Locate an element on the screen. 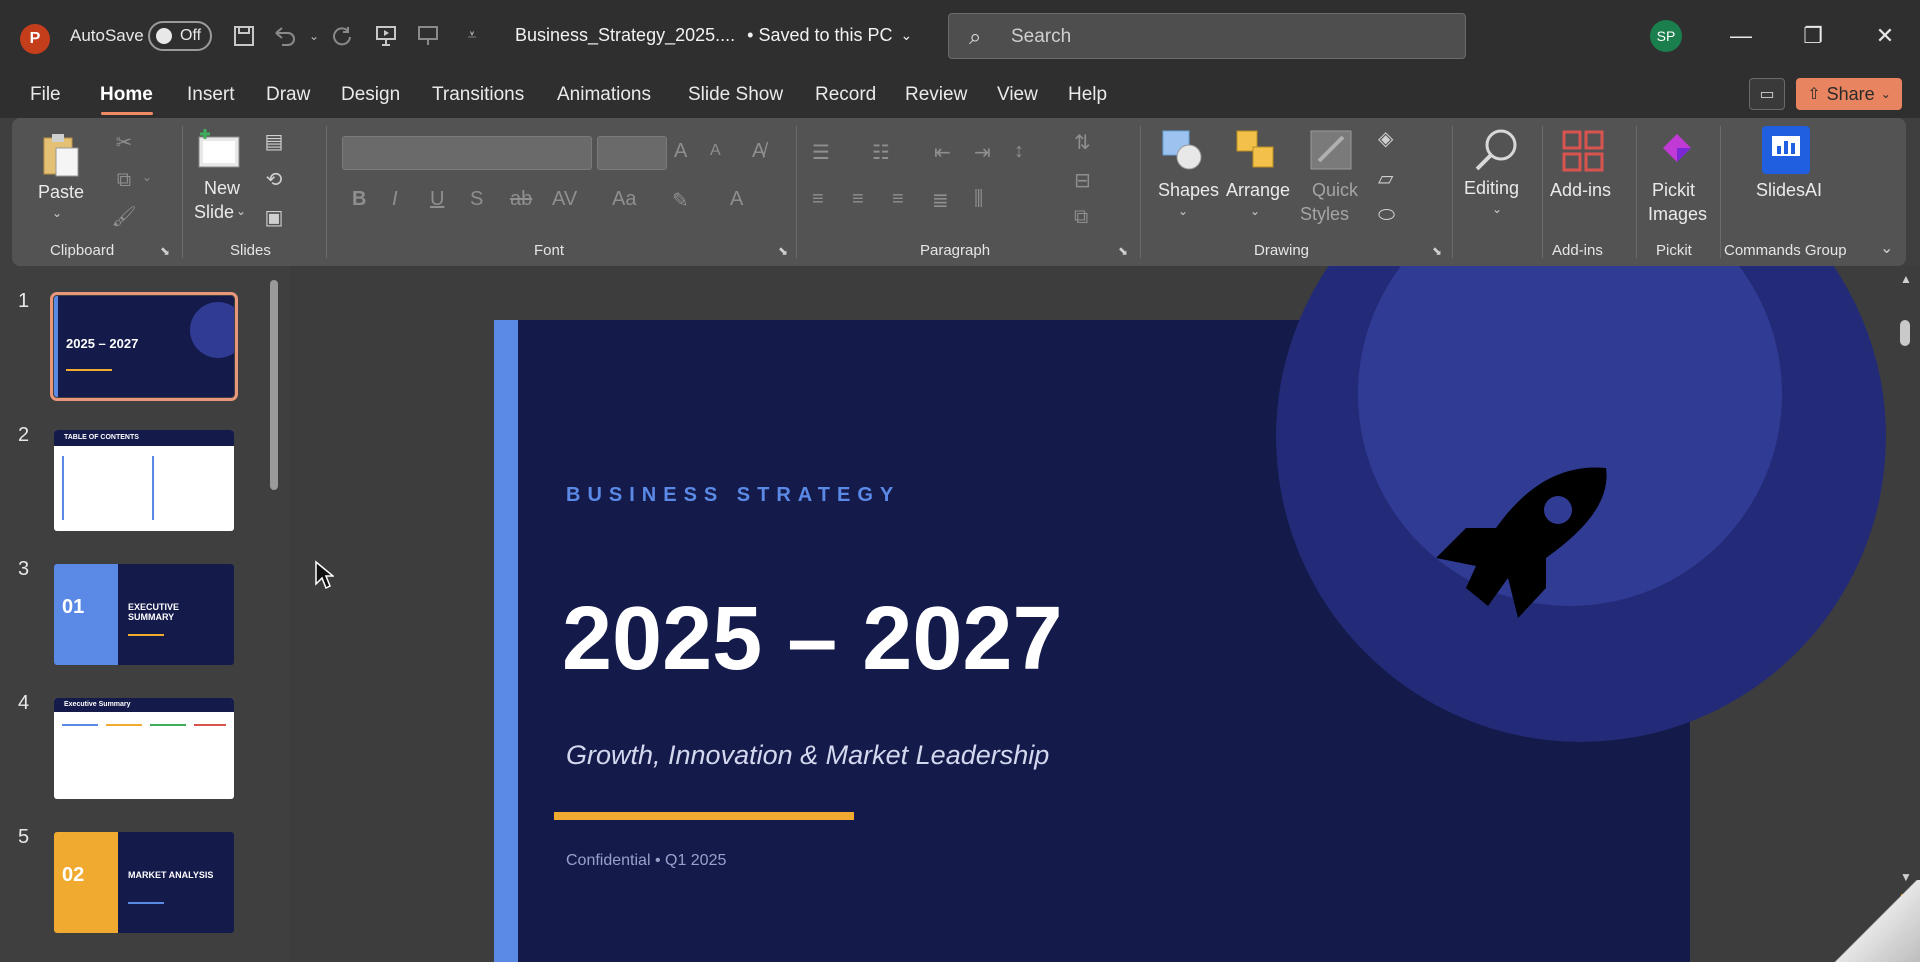  slide-headline: 2025 – 2027 is located at coordinates (812, 639).